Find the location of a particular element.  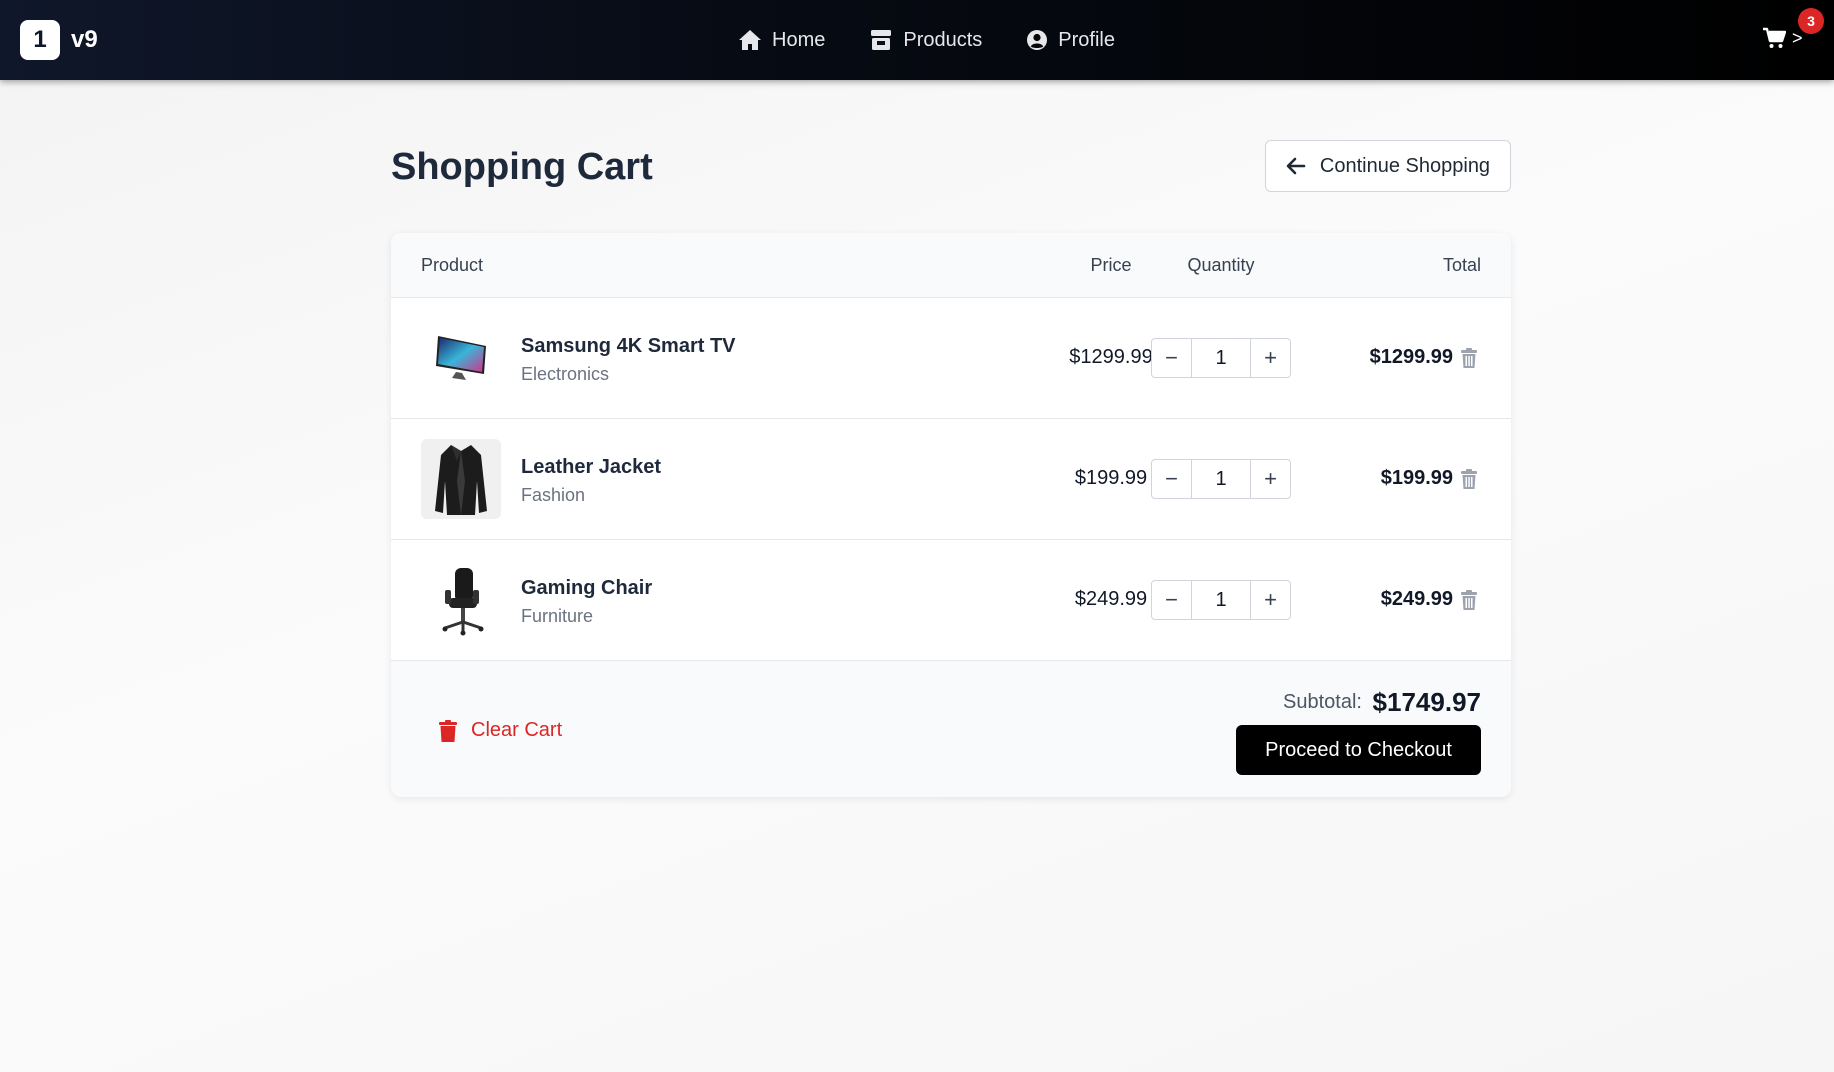

arrow-left-icon is located at coordinates (1296, 166).